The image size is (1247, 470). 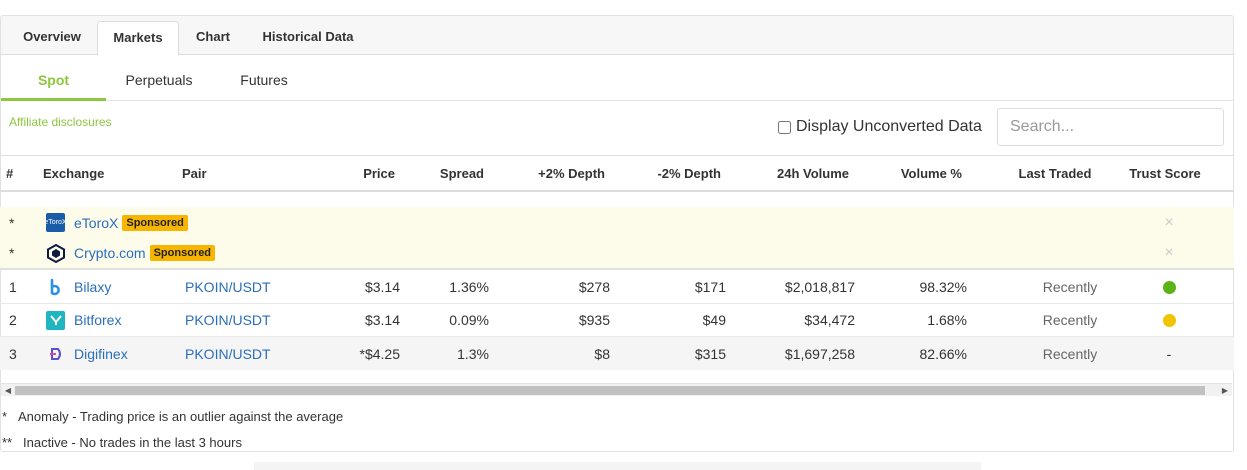 I want to click on spread-value: 0.09%, so click(x=469, y=320).